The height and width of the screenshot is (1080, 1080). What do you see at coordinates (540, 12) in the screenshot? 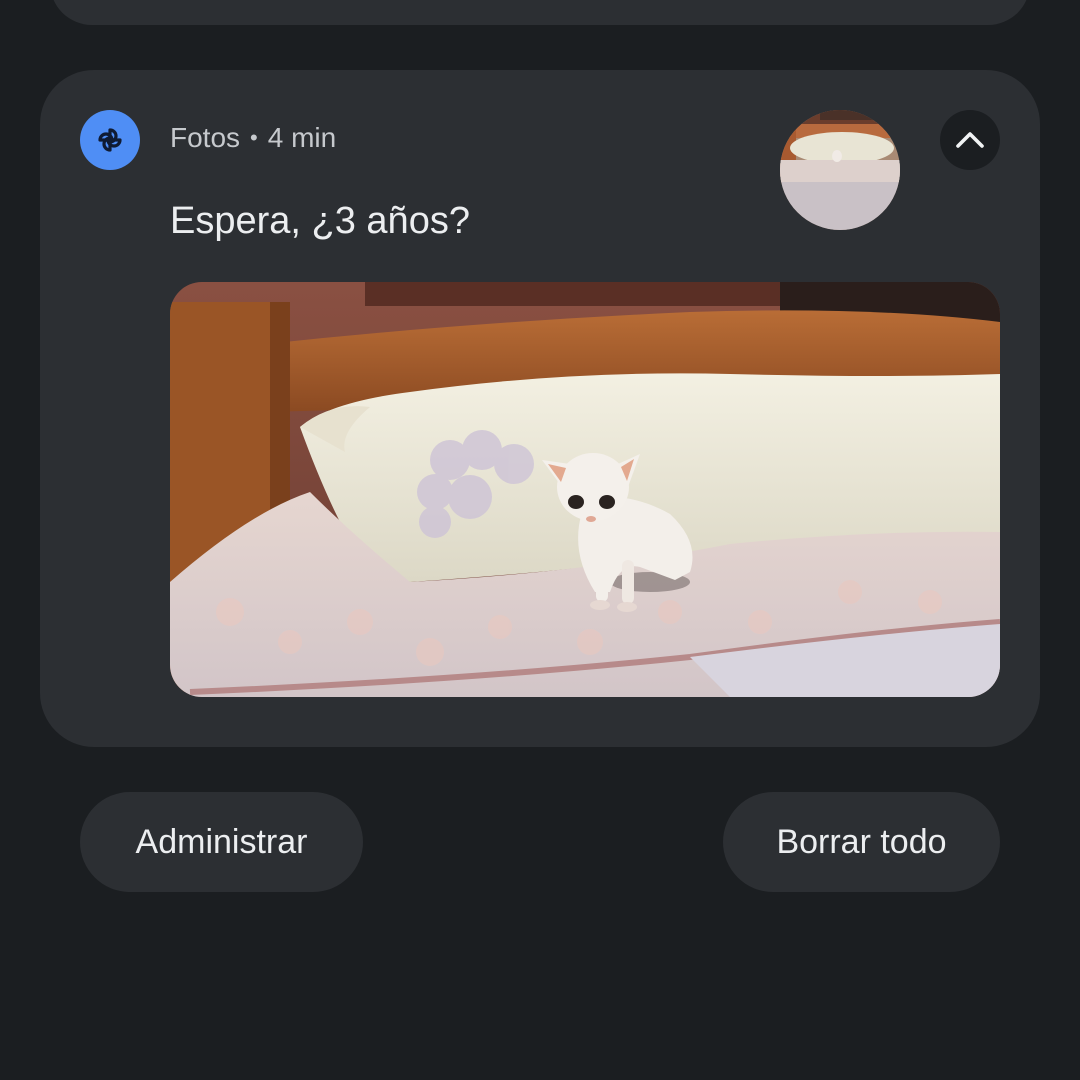
I see `previous-notification-card` at bounding box center [540, 12].